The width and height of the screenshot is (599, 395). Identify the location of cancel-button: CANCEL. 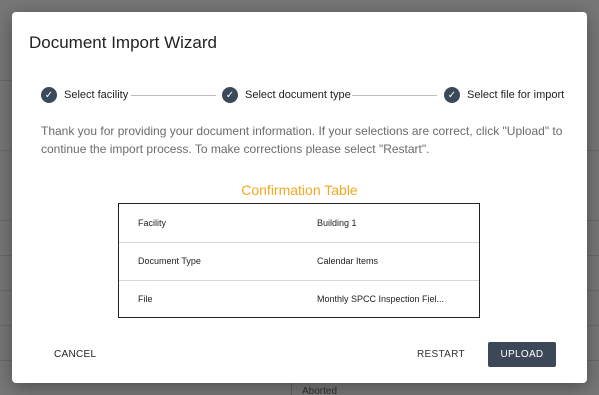
(75, 354).